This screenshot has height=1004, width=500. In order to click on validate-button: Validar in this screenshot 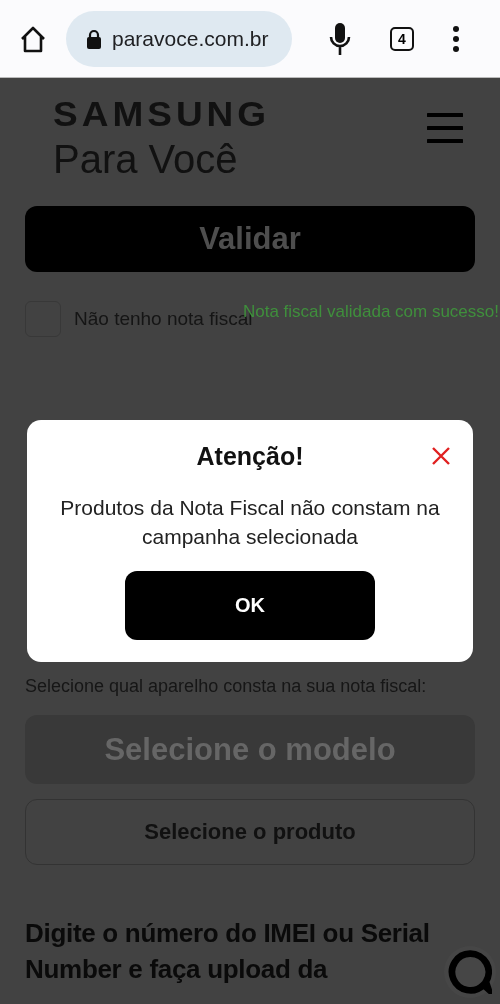, I will do `click(250, 239)`.